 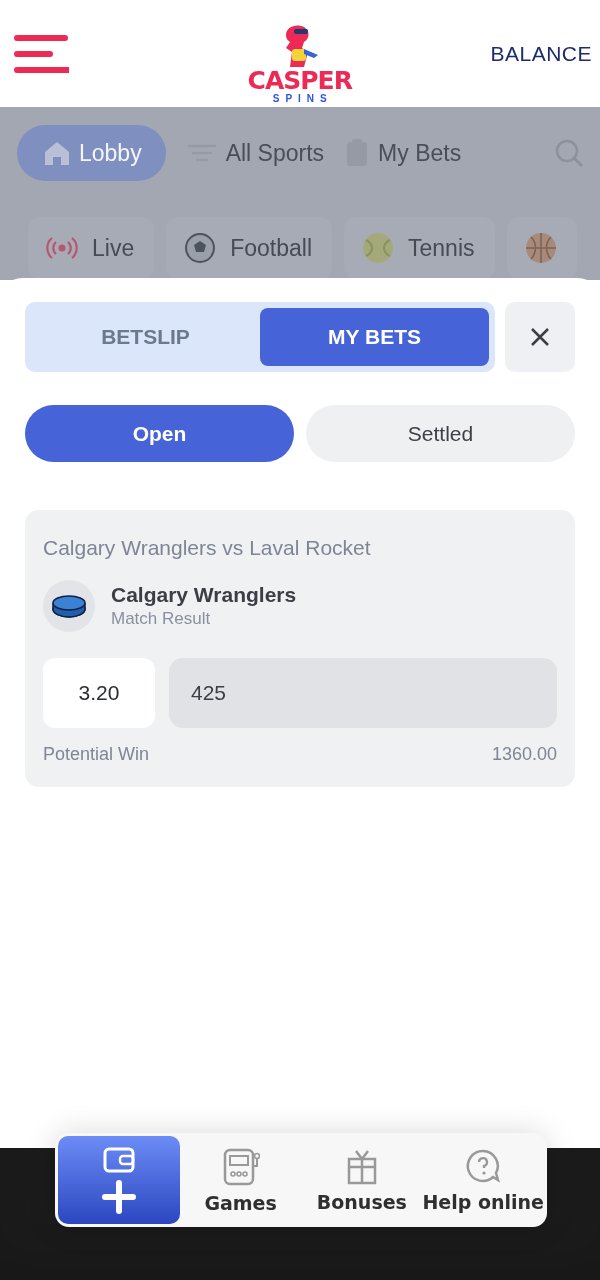 What do you see at coordinates (363, 693) in the screenshot?
I see `stake-field: 425` at bounding box center [363, 693].